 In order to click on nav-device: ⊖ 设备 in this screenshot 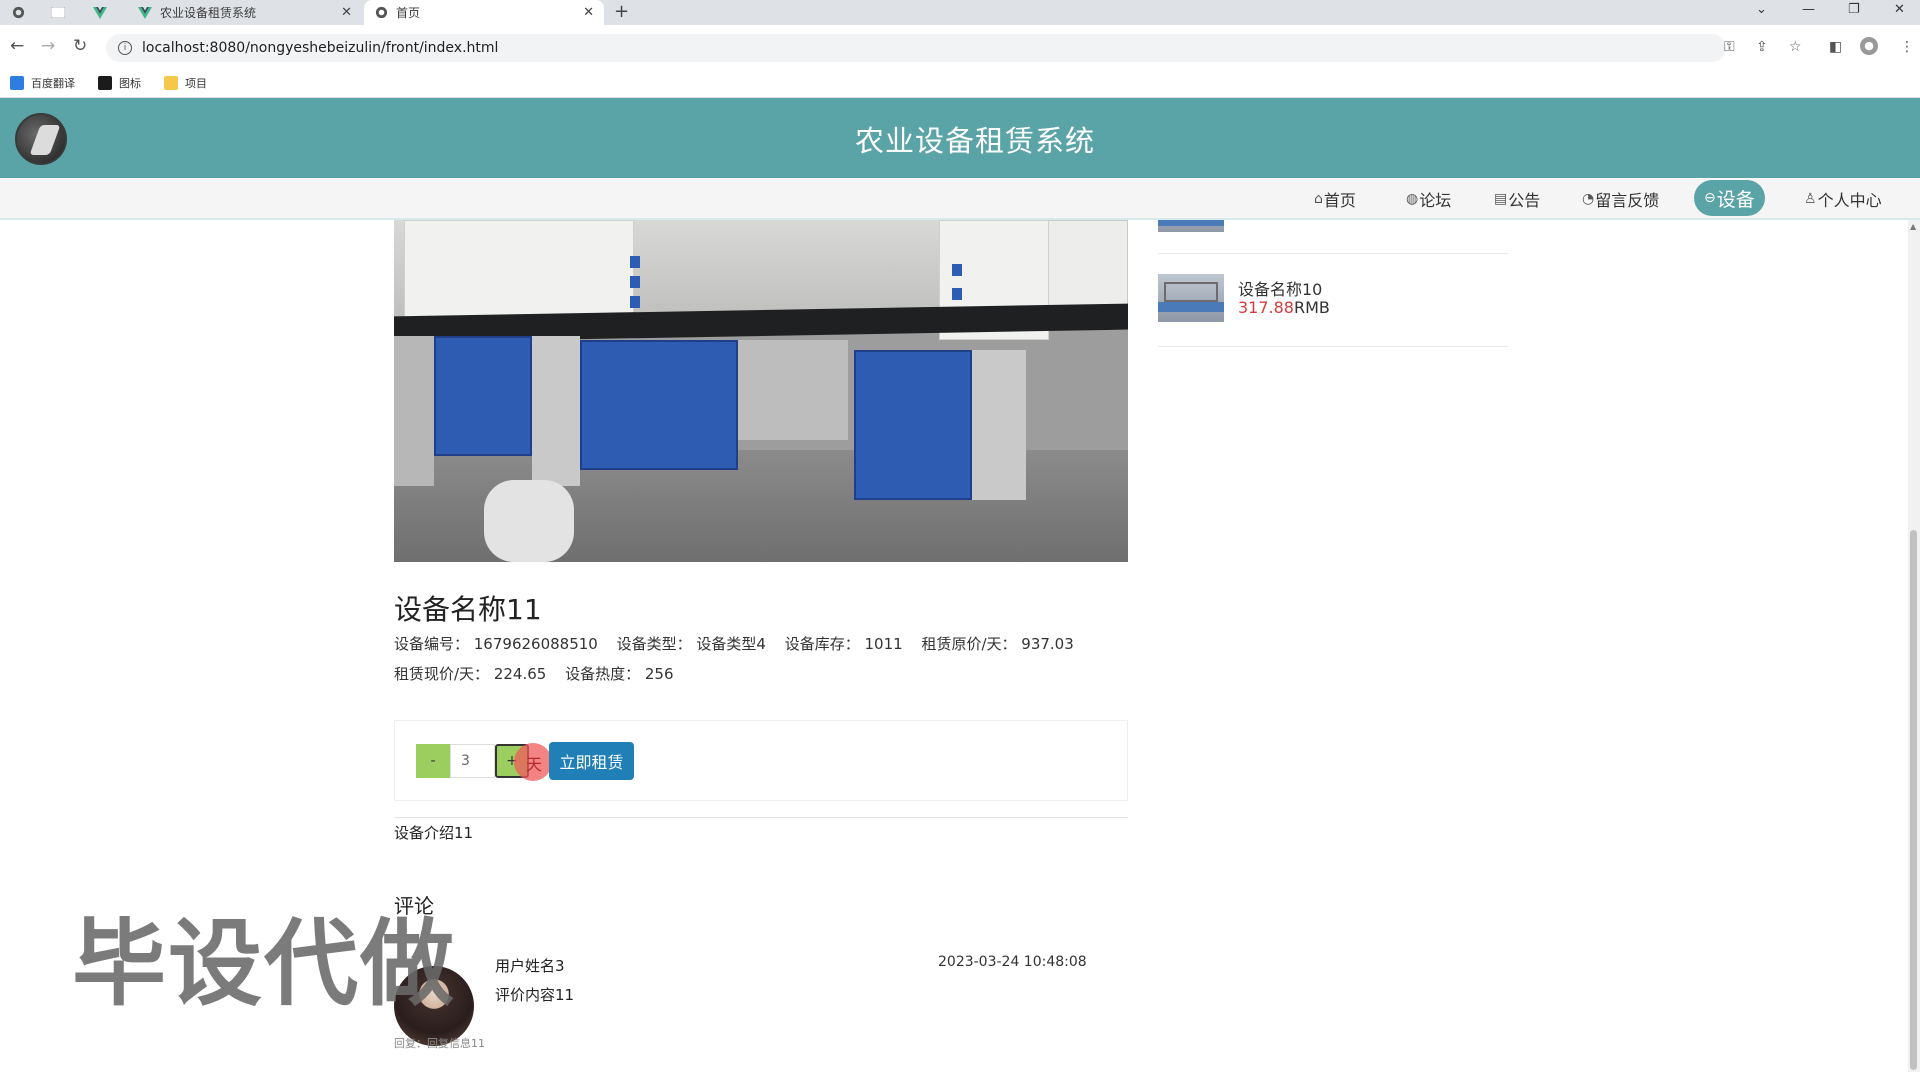, I will do `click(1729, 198)`.